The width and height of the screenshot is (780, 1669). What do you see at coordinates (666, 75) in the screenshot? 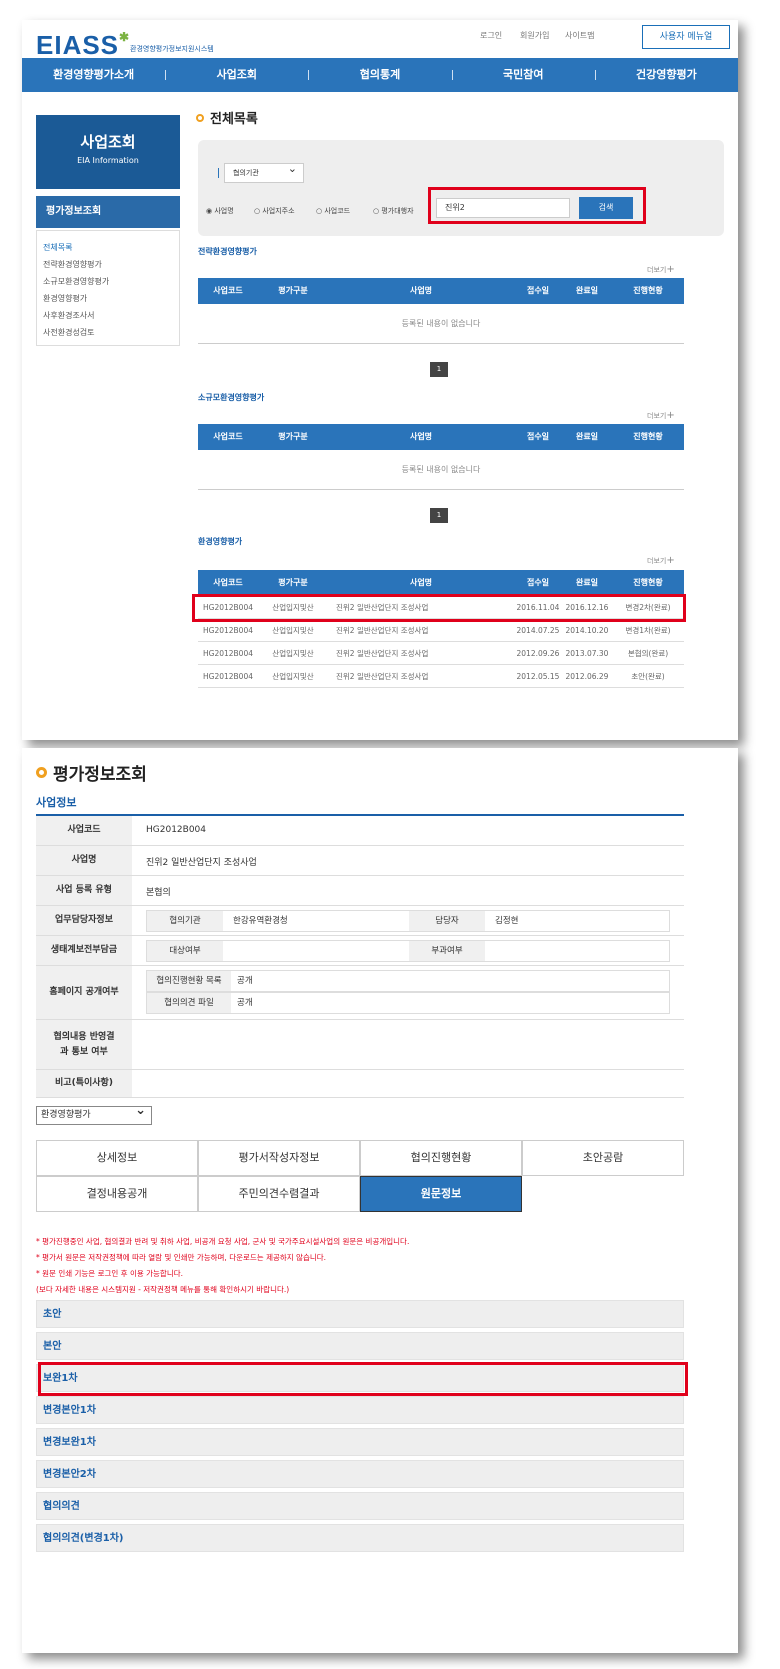
I see `gnb-item-health: 건강영향평가` at bounding box center [666, 75].